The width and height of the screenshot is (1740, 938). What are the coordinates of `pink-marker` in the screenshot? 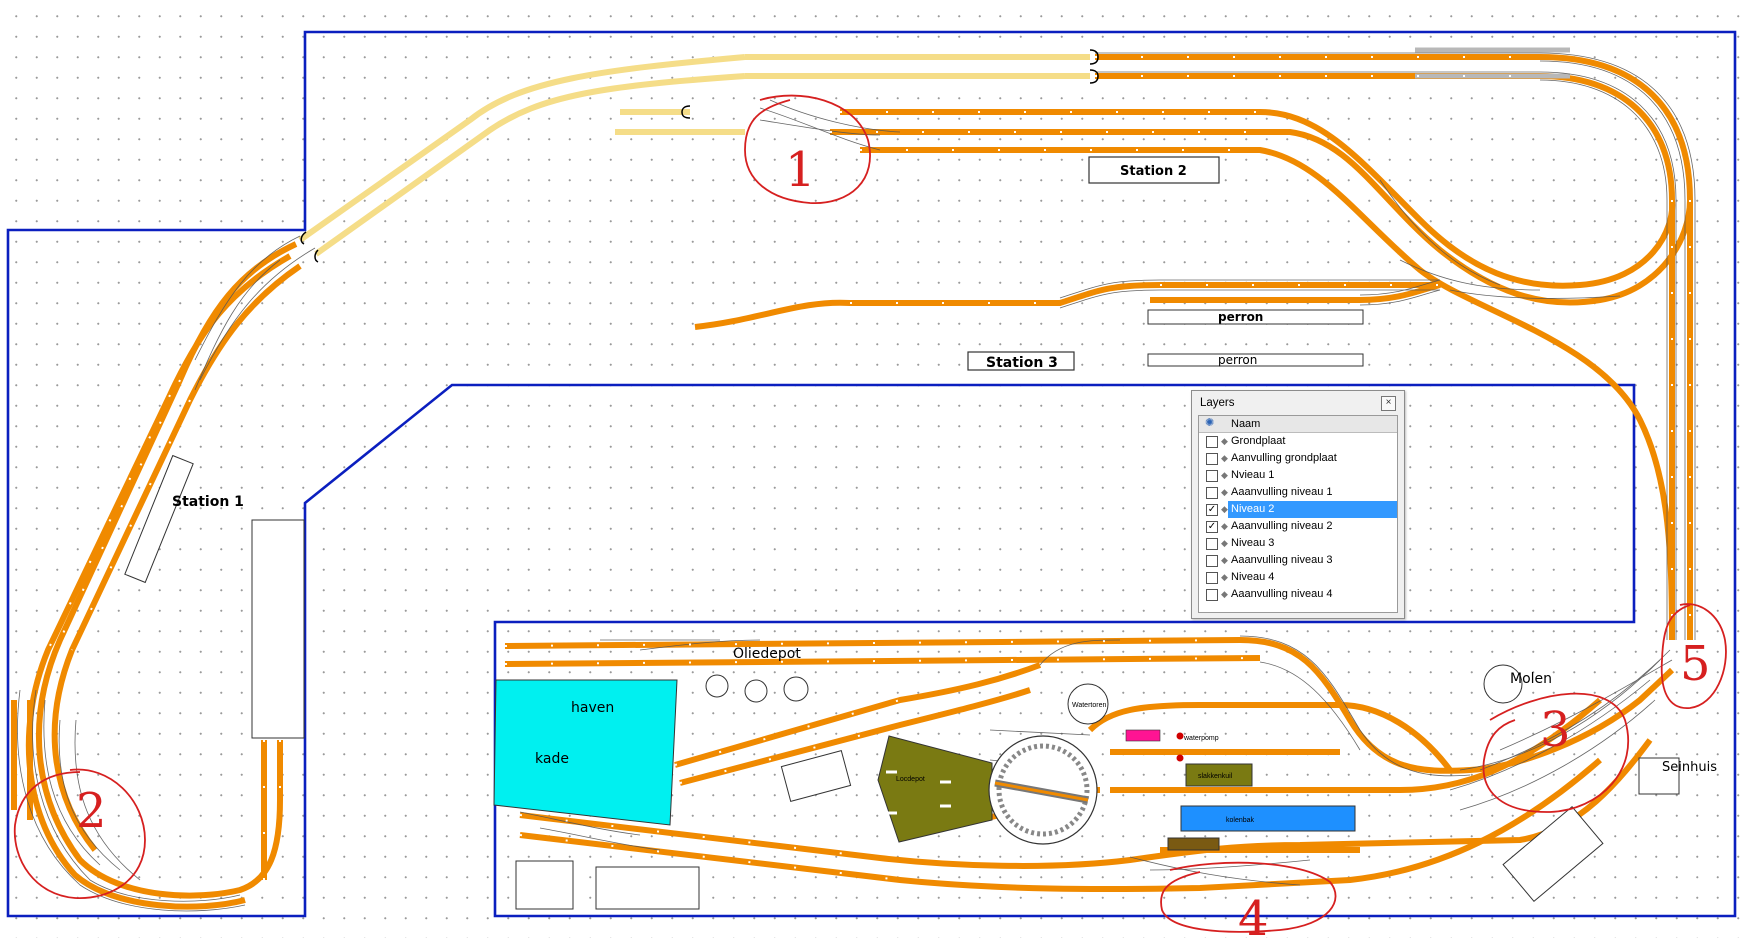 It's located at (1143, 735).